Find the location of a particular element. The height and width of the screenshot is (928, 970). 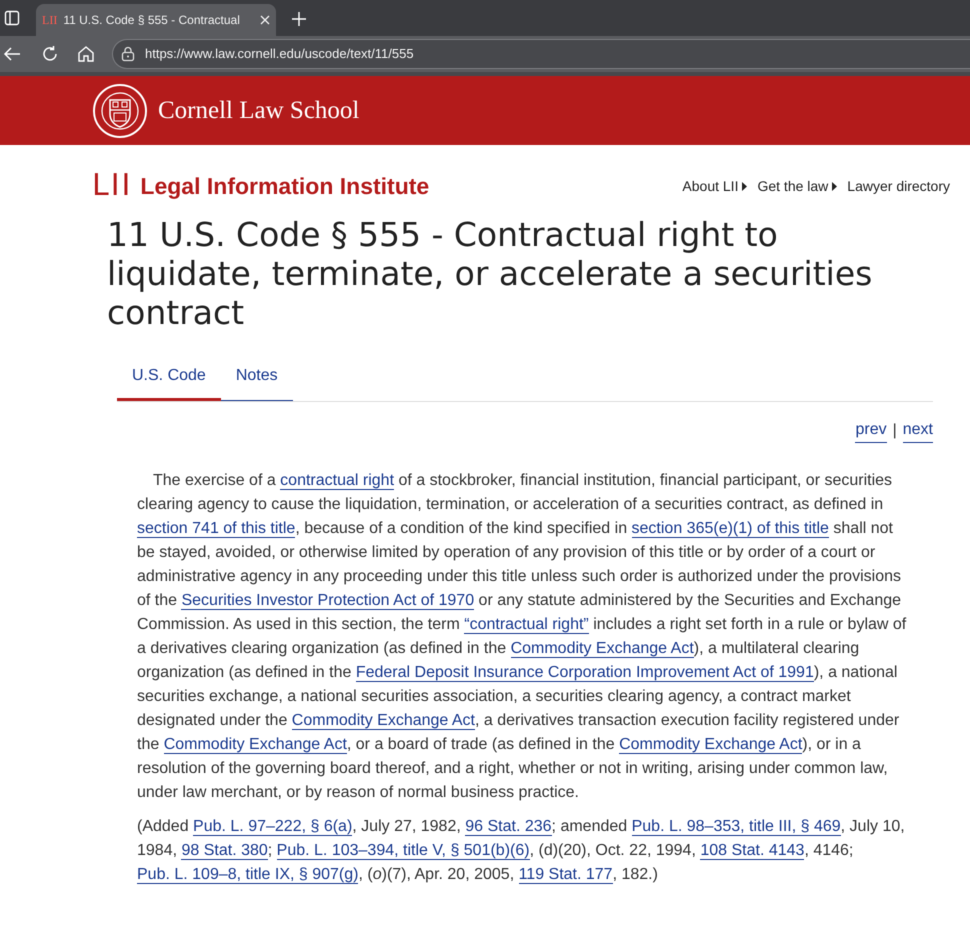

back-icon is located at coordinates (12, 54).